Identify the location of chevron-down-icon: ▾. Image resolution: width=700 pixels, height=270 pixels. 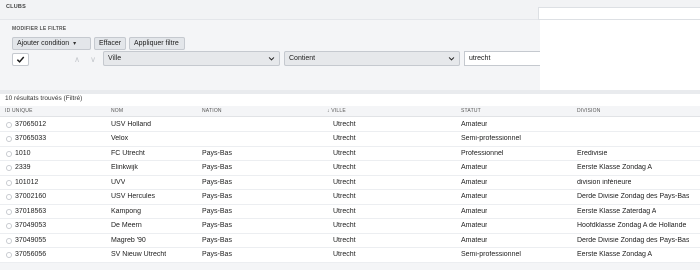
(75, 44).